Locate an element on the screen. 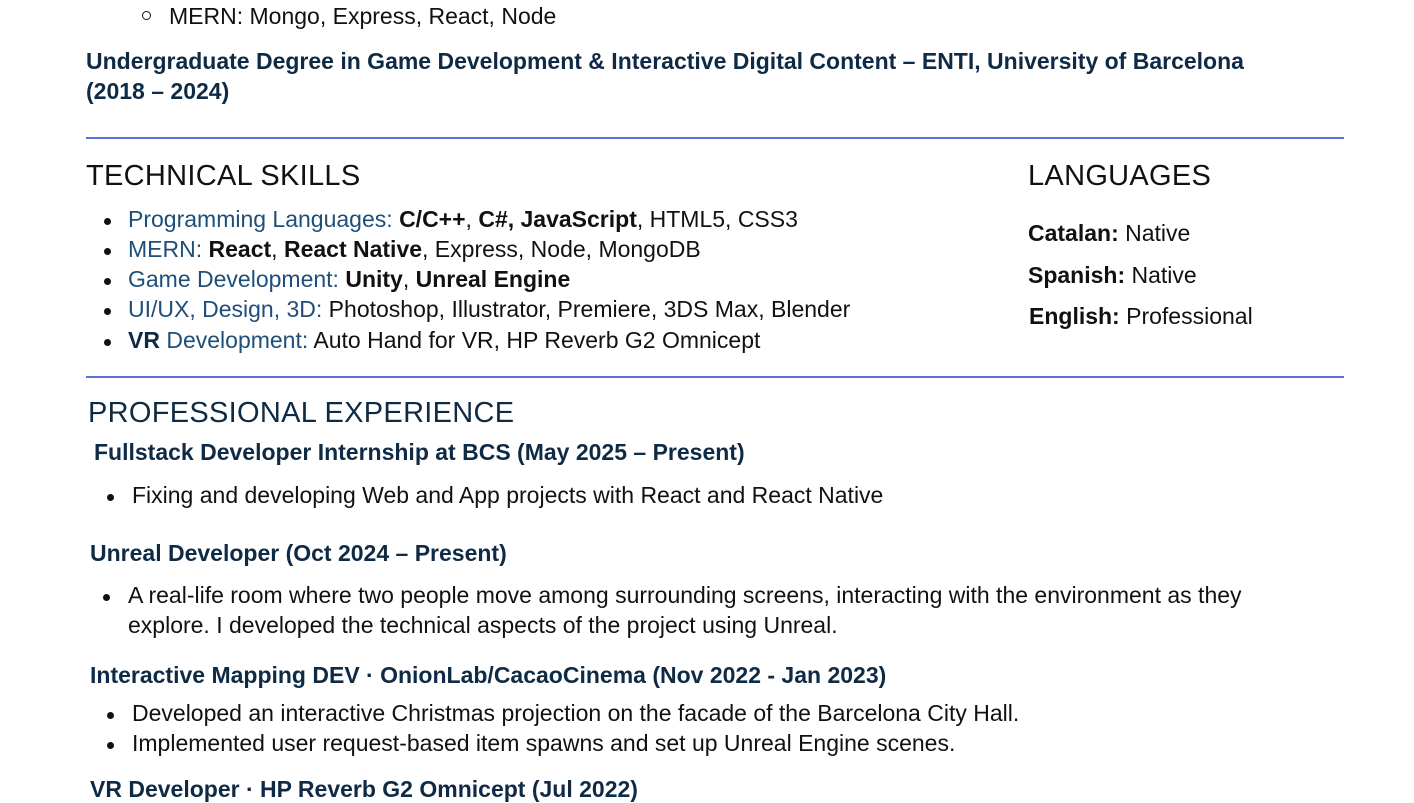  language-item: Spanish: Native is located at coordinates (1112, 275).